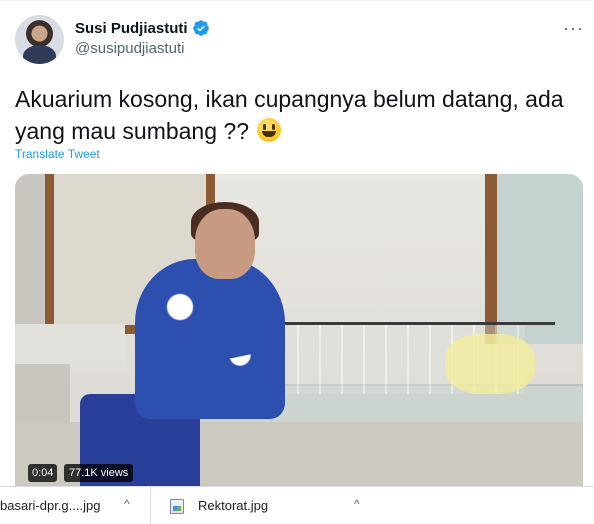  What do you see at coordinates (405, 323) in the screenshot?
I see `video-scene-rod` at bounding box center [405, 323].